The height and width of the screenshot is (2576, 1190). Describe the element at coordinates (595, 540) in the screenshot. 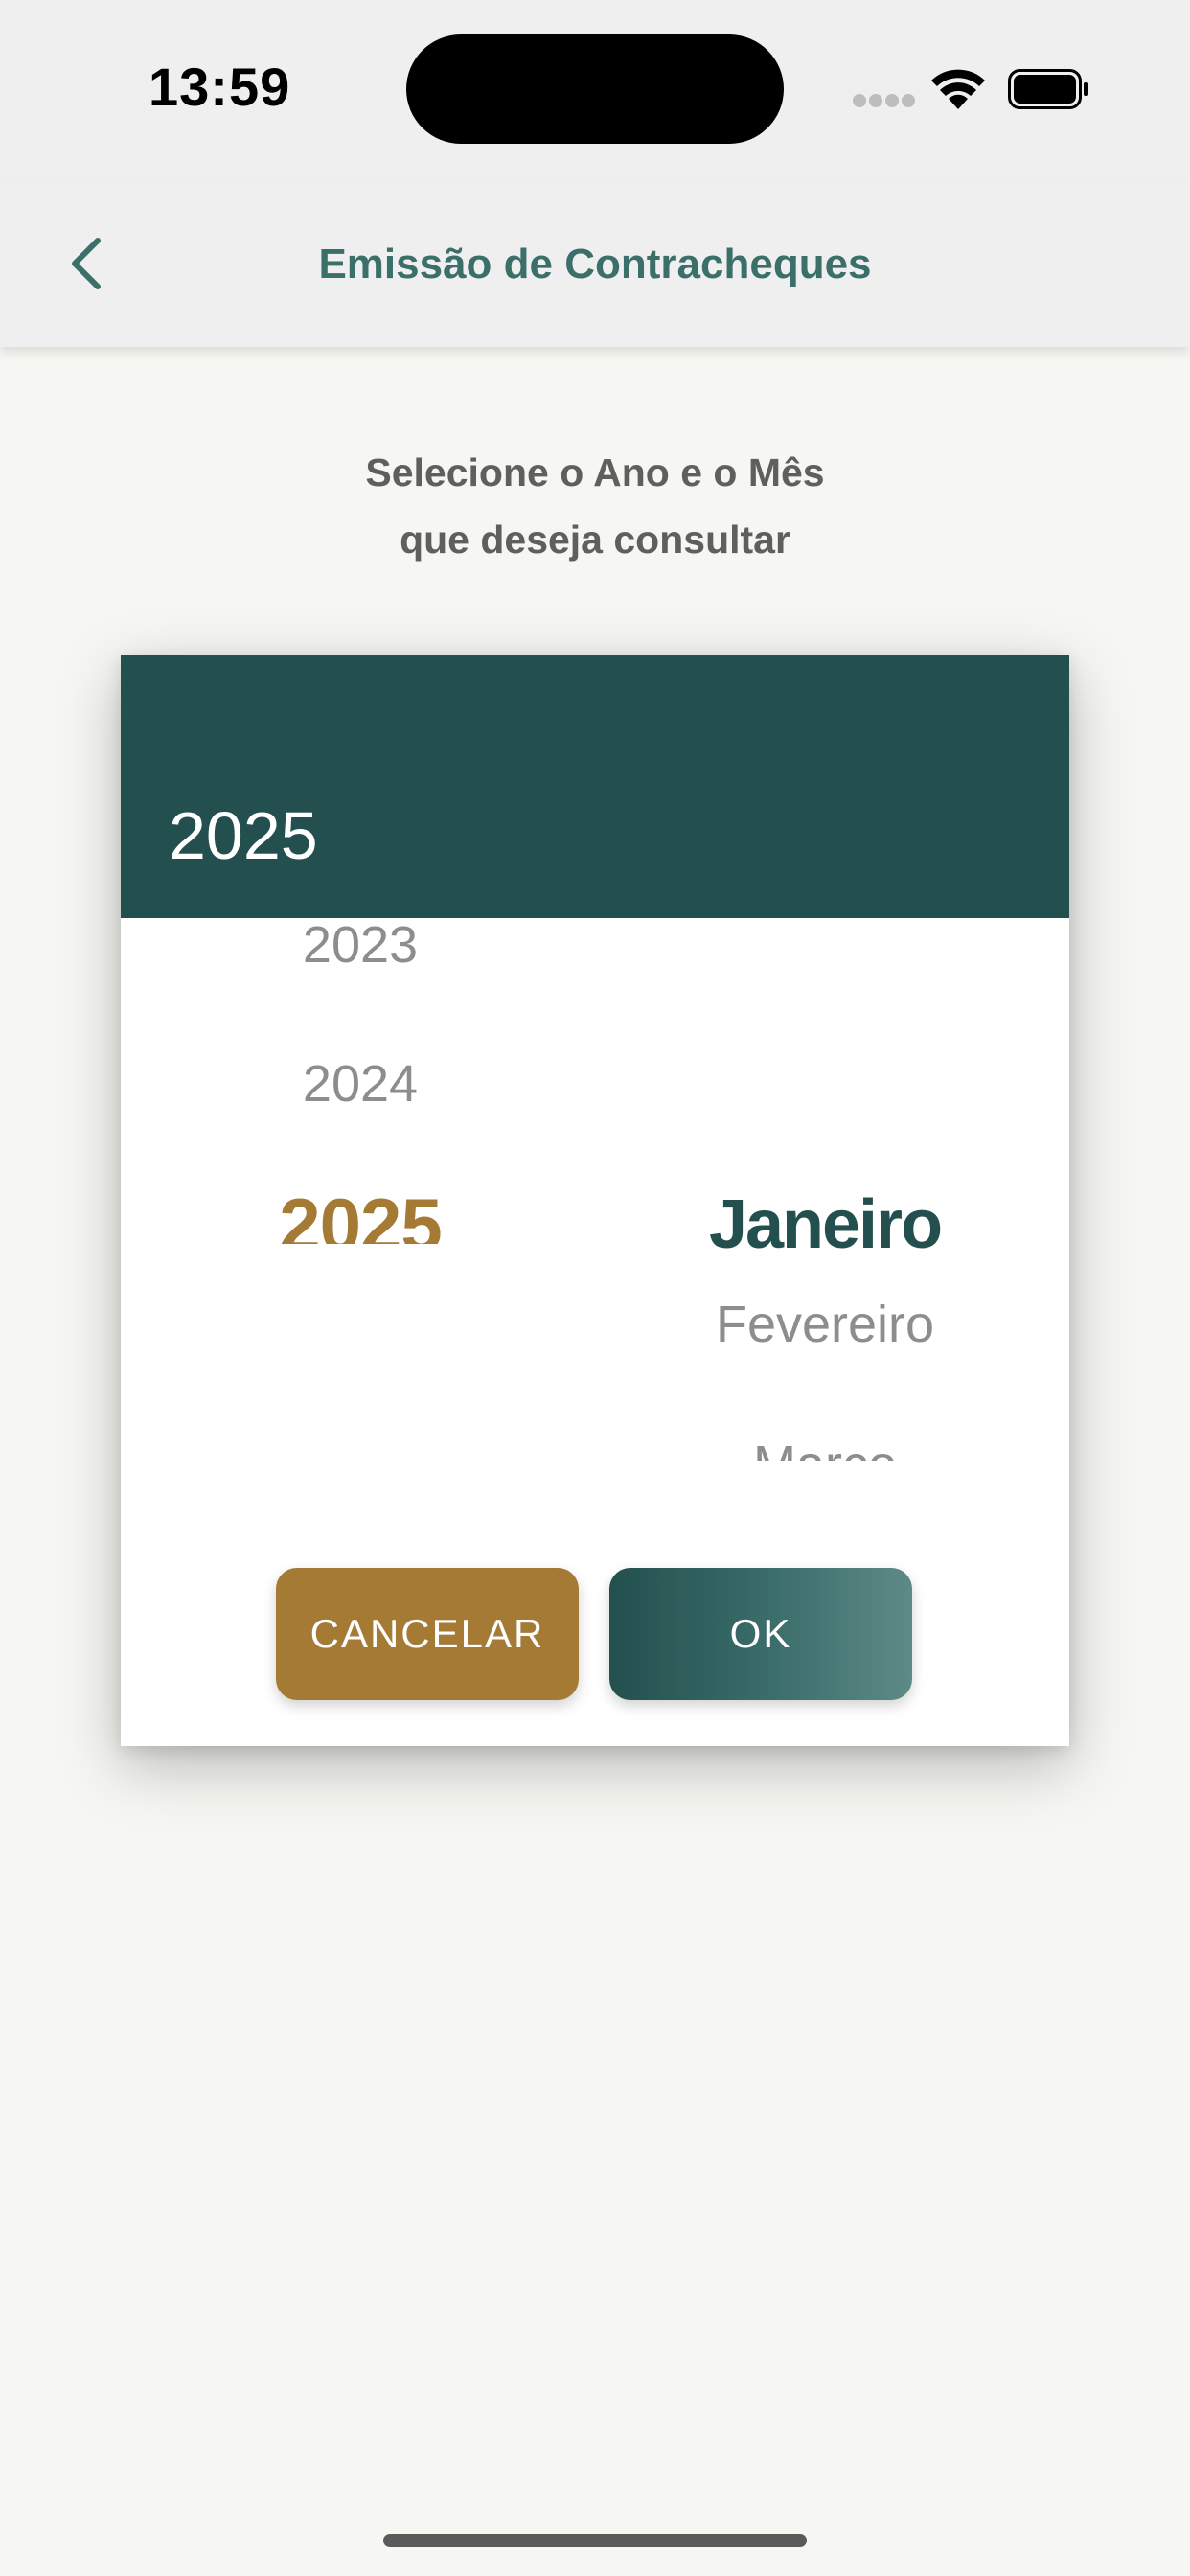

I see `instruction-line-2: que deseja consultar` at that location.